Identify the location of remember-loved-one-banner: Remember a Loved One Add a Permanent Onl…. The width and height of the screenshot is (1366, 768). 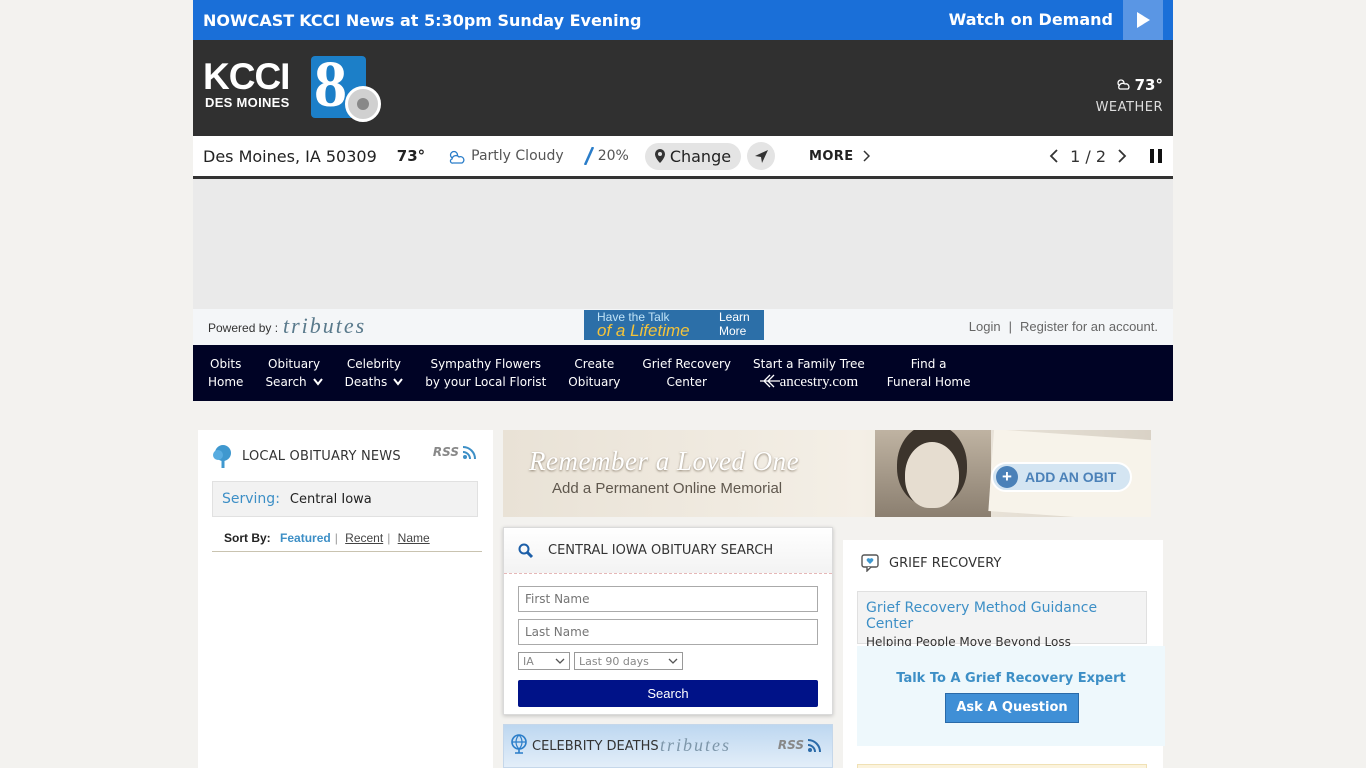
(827, 473).